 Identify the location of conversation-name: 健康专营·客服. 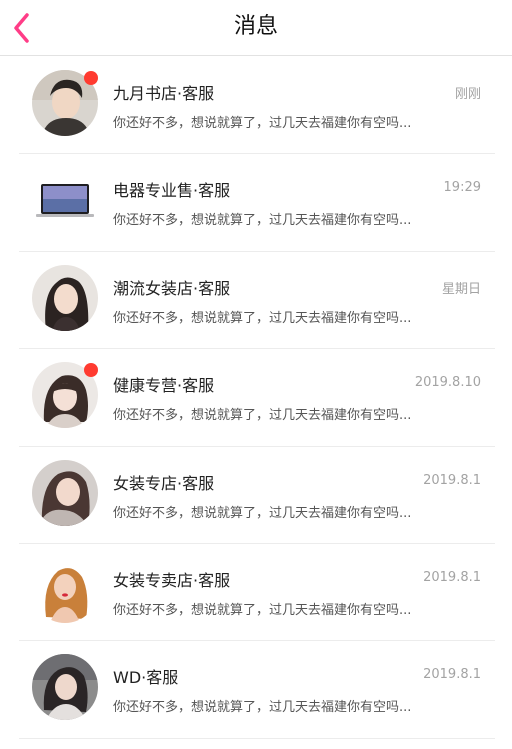
(164, 386).